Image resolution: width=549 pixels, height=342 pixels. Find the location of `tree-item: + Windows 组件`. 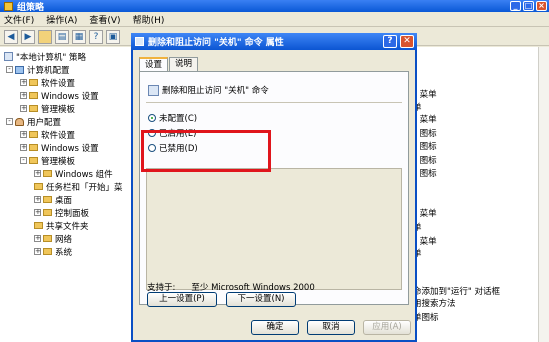

tree-item: + Windows 组件 is located at coordinates (73, 174).